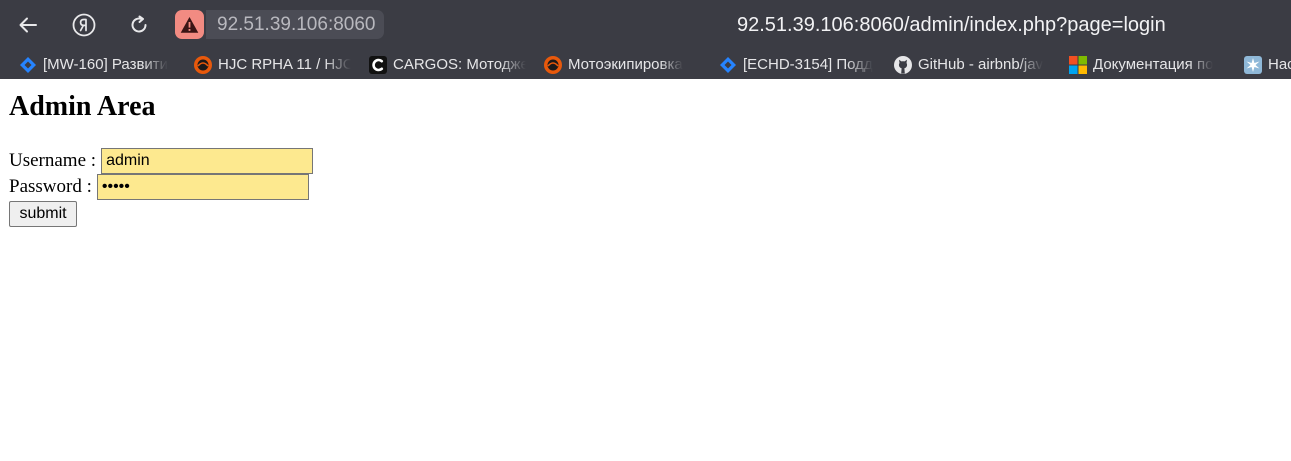 The image size is (1291, 461). What do you see at coordinates (106, 64) in the screenshot?
I see `bookmark-label: [MW-160] Развити` at bounding box center [106, 64].